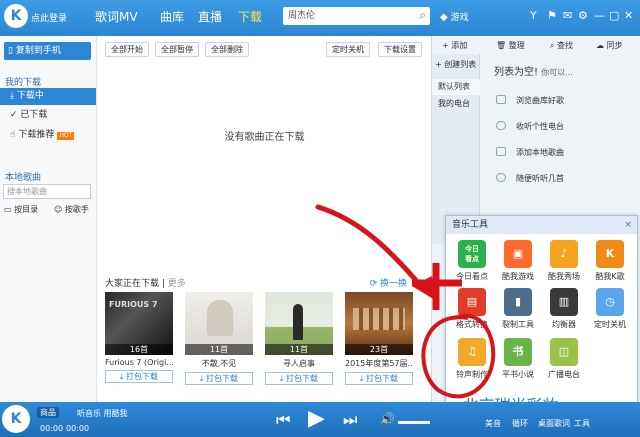 Image resolution: width=640 pixels, height=437 pixels. I want to click on album-card: FURIOUS 7 16首 Furious 7 (Origi... ⤓ 打包下载, so click(139, 337).